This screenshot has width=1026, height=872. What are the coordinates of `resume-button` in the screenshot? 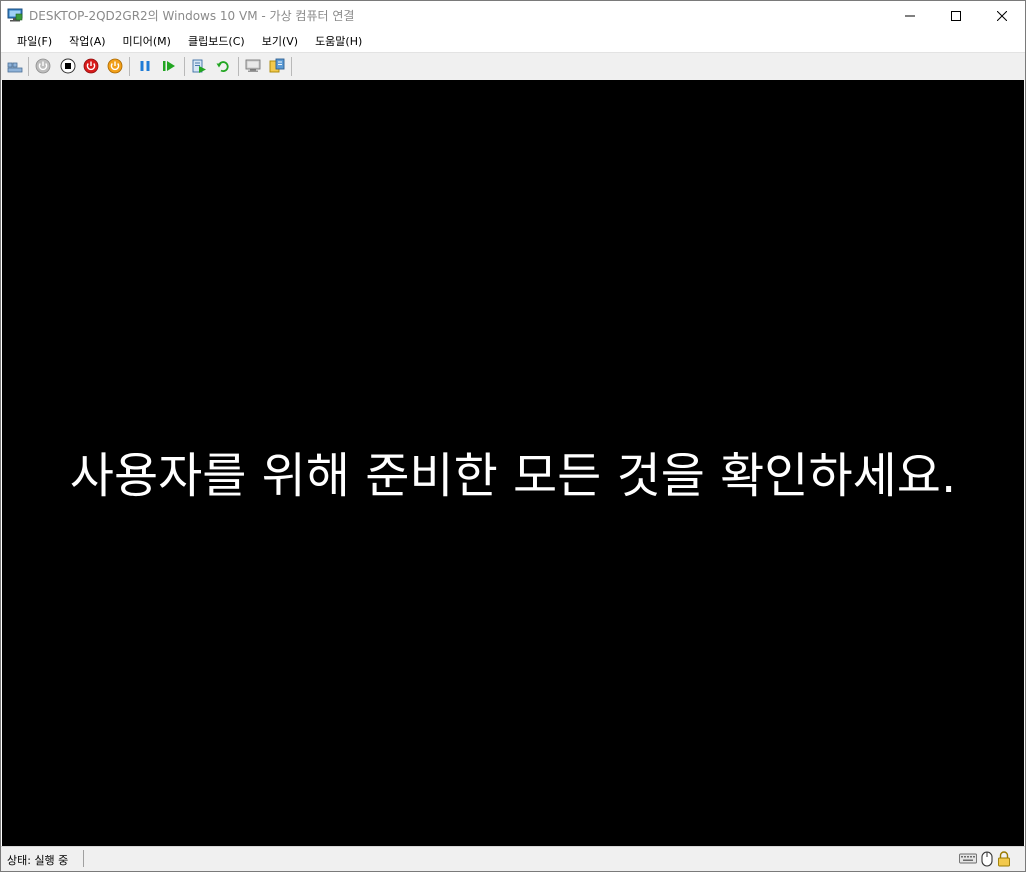 It's located at (169, 66).